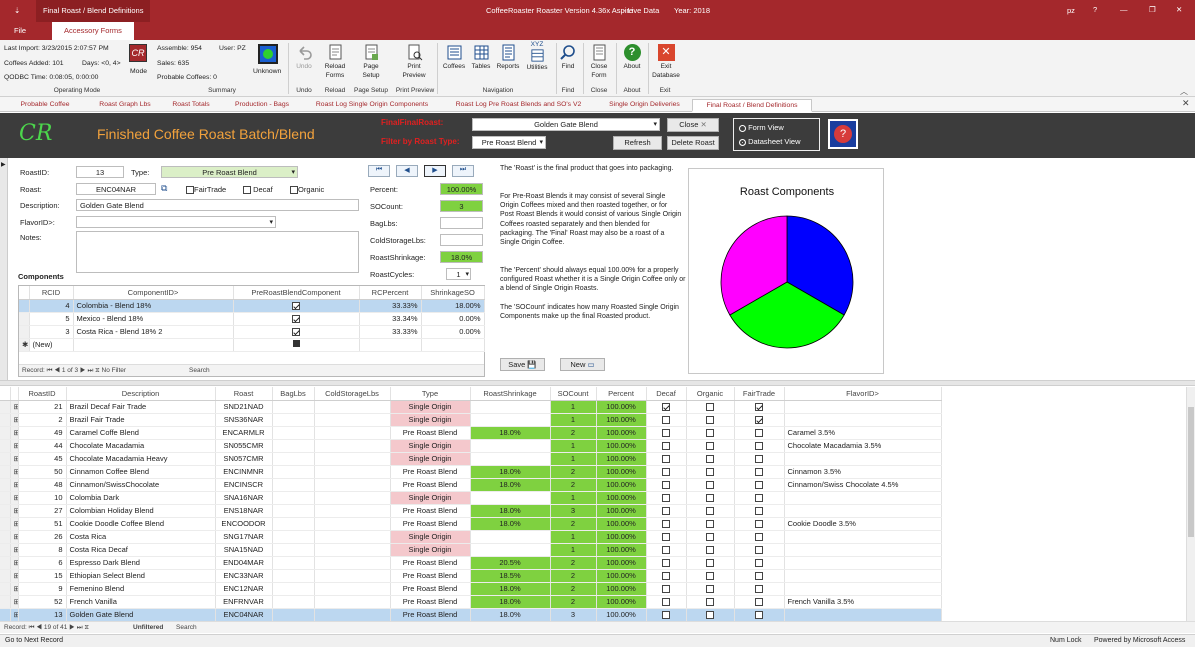 This screenshot has width=1195, height=647. What do you see at coordinates (46, 628) in the screenshot?
I see `datasheet-record-nav: Record: ⏮ ◀ 19 of 41 ▶ ⏭ ⧖` at bounding box center [46, 628].